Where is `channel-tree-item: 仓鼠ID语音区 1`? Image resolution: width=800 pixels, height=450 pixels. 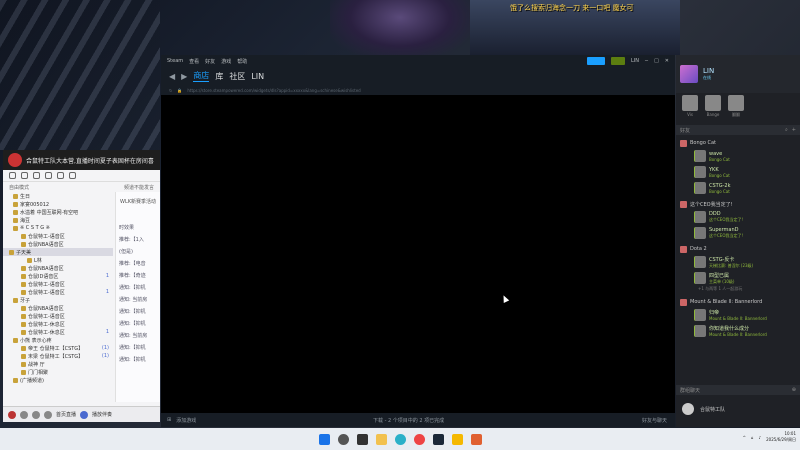
channel-tree-item: 仓鼠ID语音区 1 is located at coordinates (58, 276).